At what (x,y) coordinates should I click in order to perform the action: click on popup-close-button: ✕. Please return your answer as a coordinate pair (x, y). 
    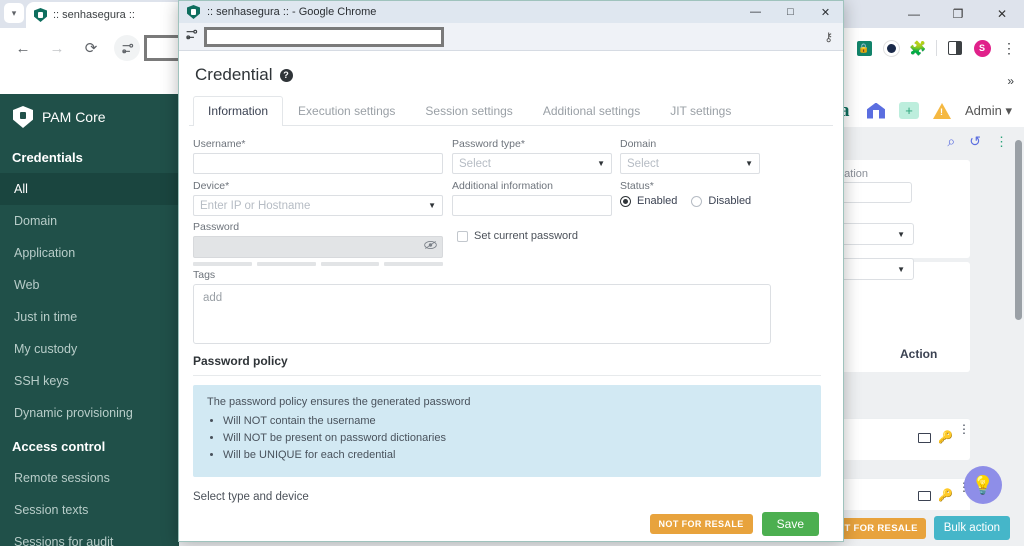
    Looking at the image, I should click on (825, 12).